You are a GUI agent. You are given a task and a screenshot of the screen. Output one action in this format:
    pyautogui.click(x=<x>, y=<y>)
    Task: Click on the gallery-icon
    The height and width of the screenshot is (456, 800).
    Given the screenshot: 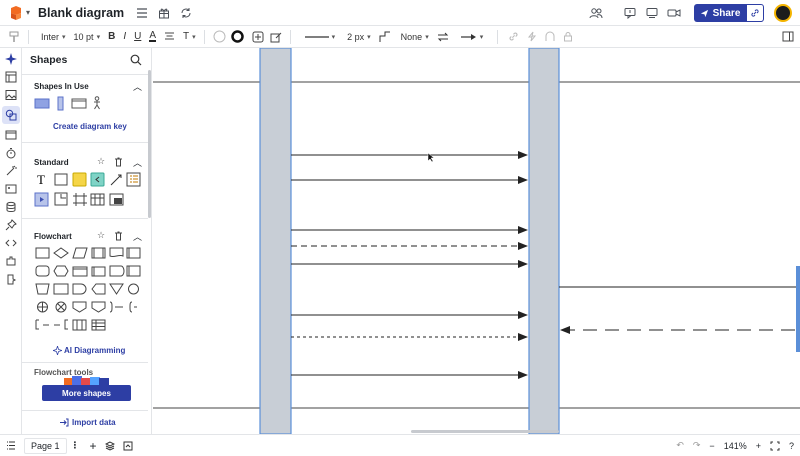 What is the action you would take?
    pyautogui.click(x=11, y=189)
    